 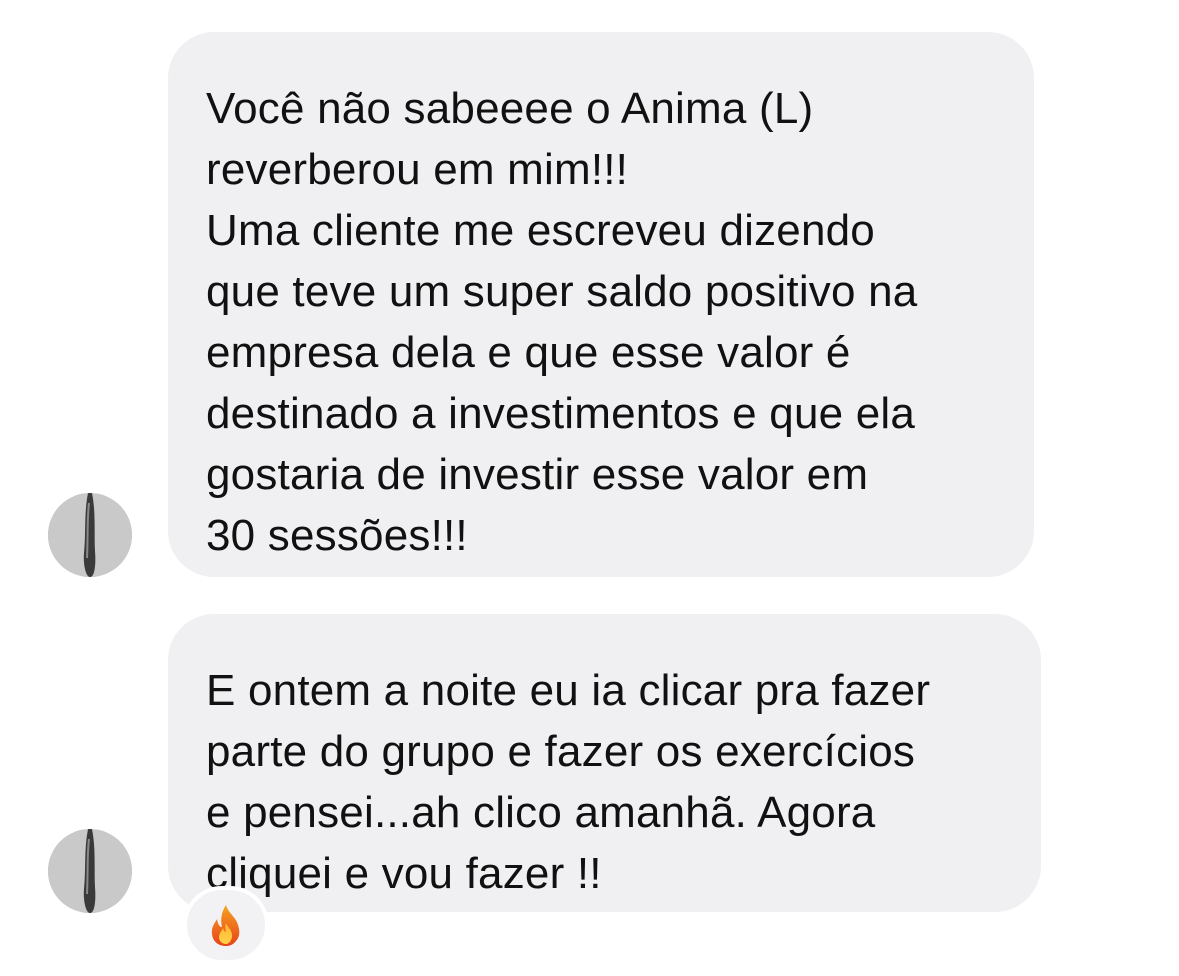 I want to click on message-line: cliquei e vou fazer !!, so click(x=404, y=873).